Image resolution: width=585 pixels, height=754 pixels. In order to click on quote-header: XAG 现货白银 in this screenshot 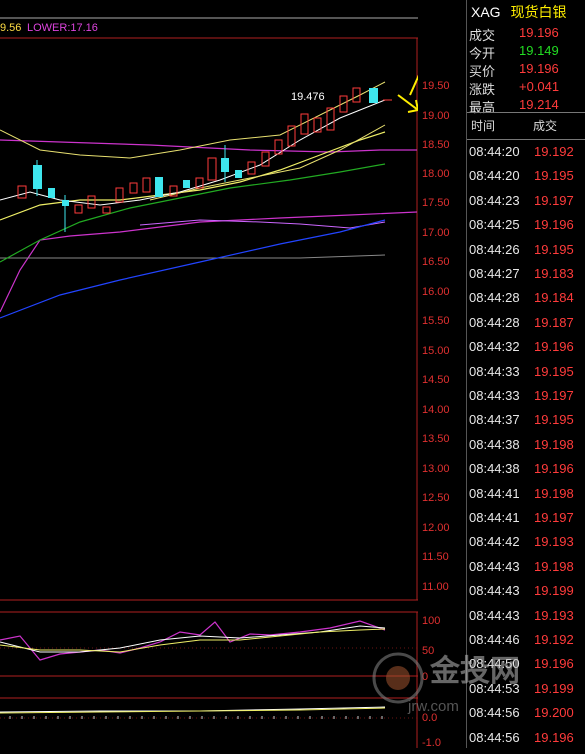, I will do `click(518, 12)`.